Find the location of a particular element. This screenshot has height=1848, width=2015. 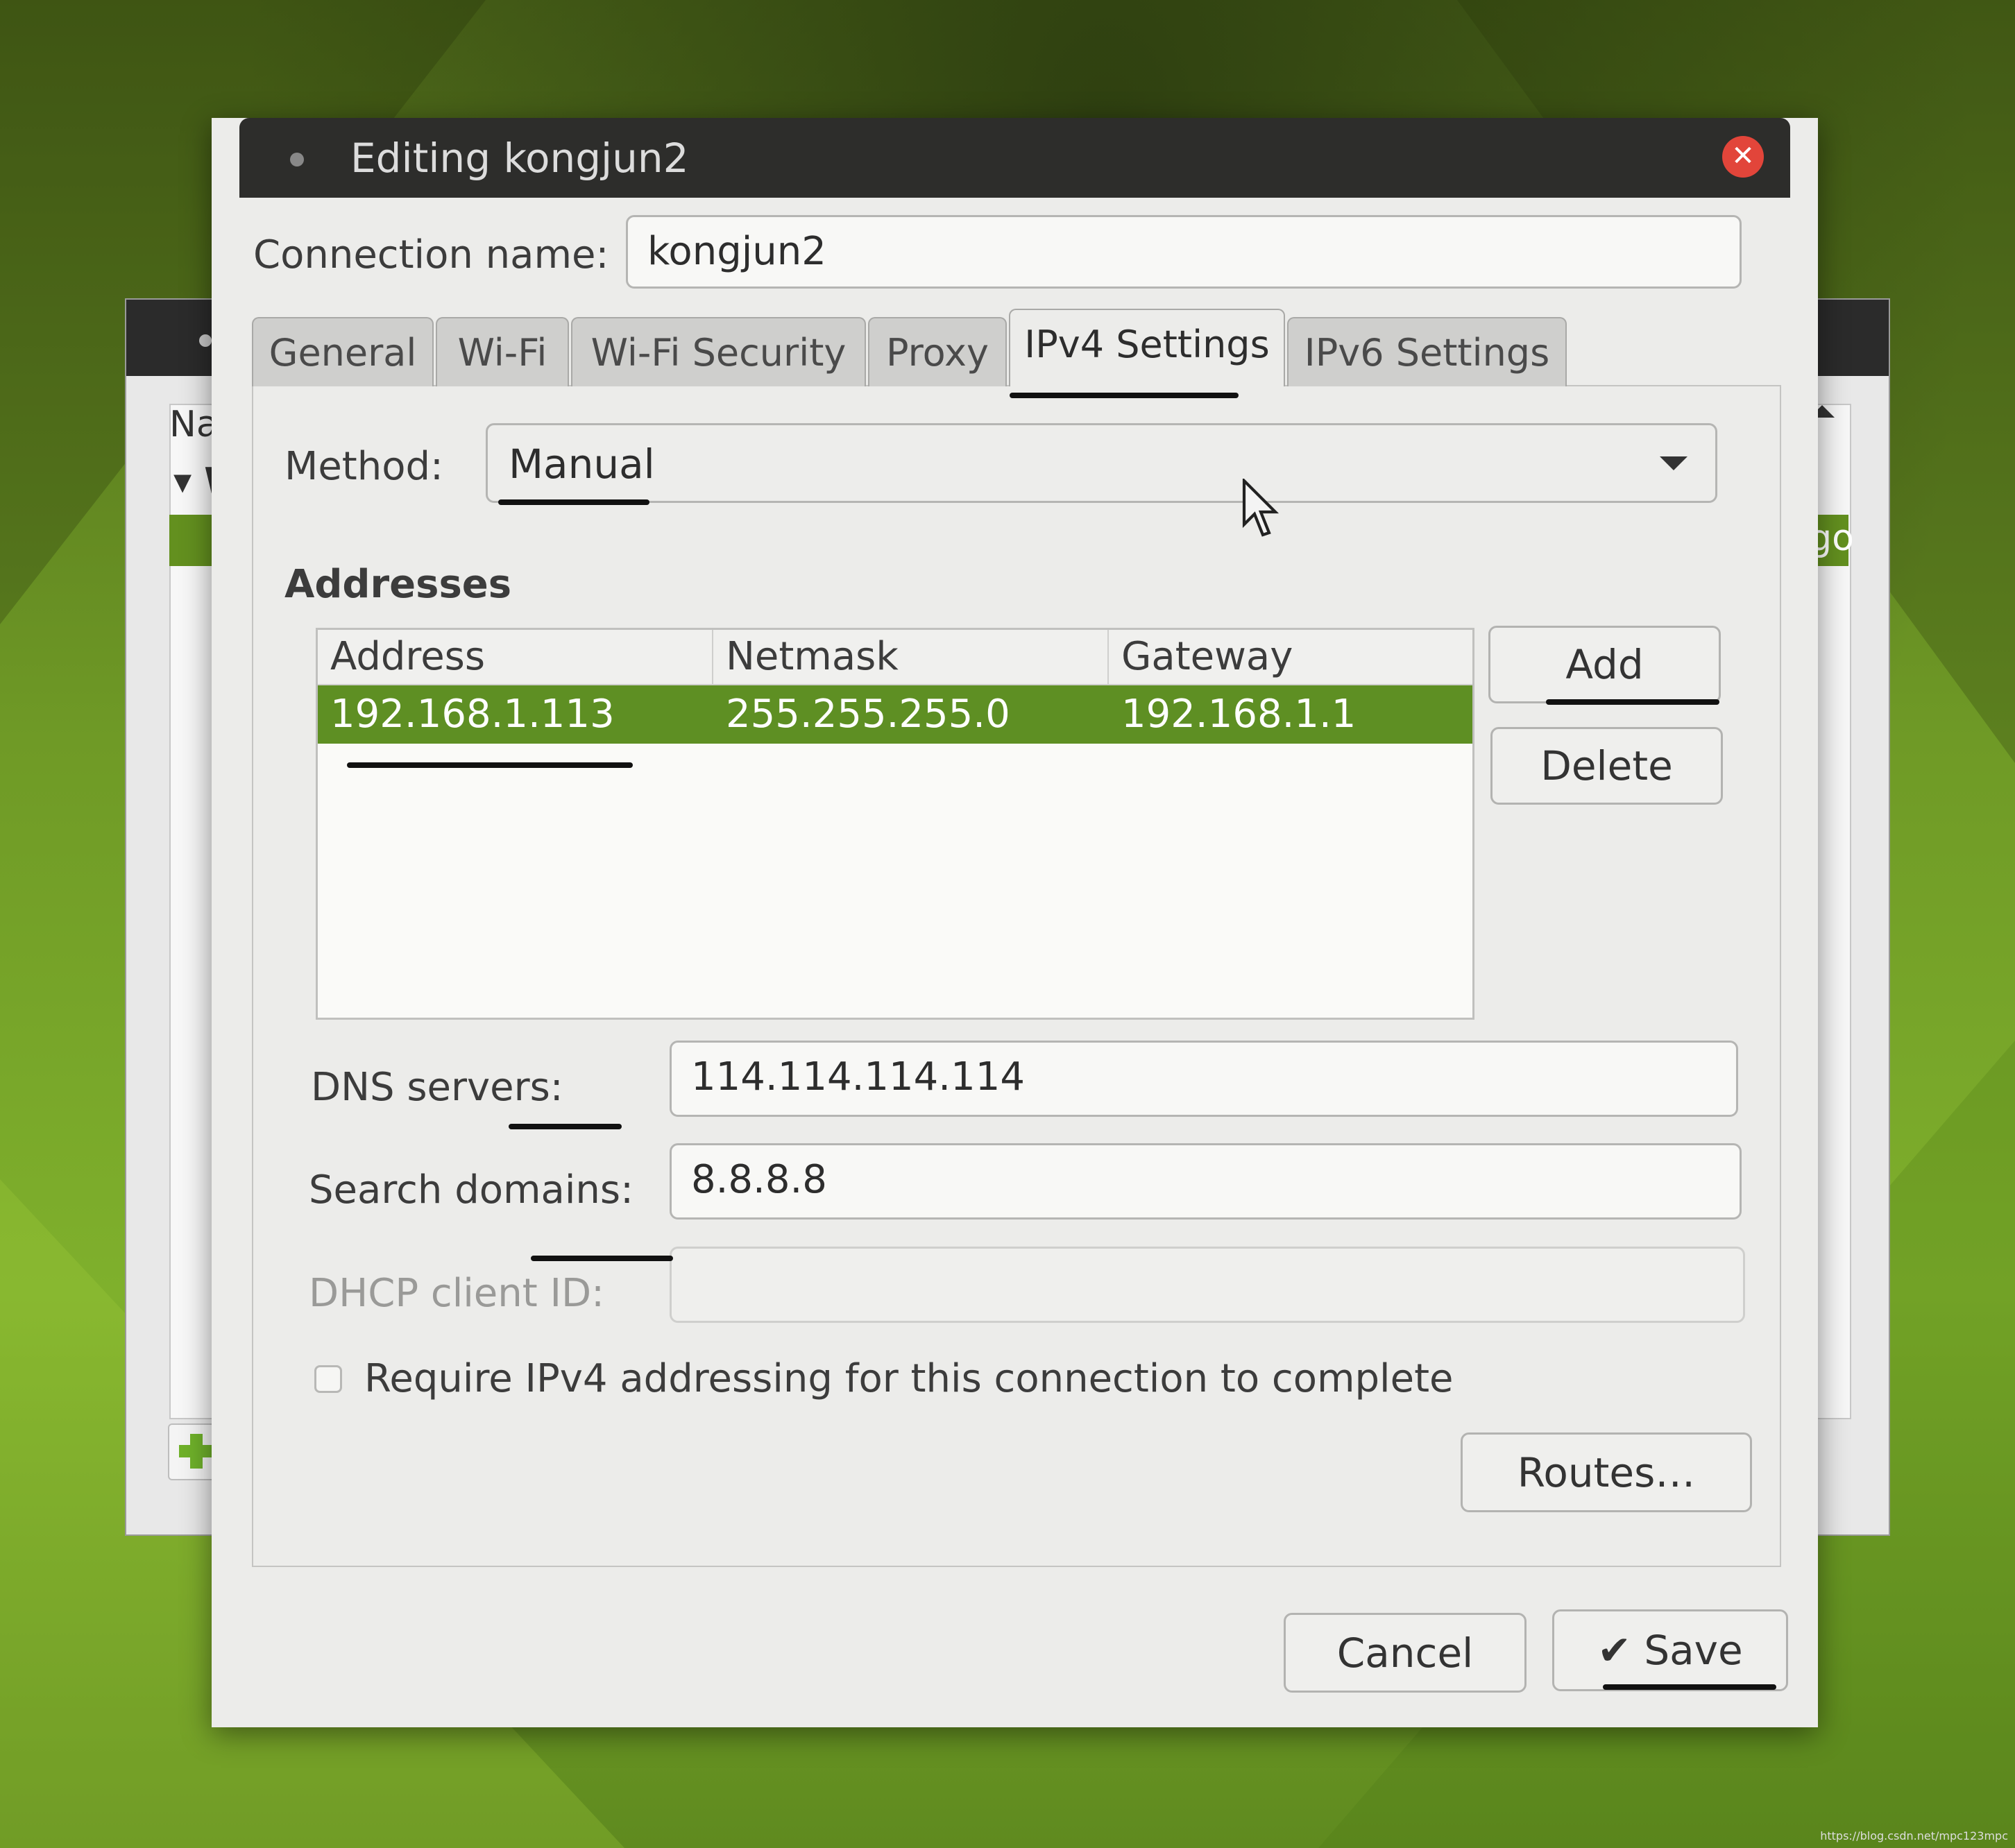

background-window-dot is located at coordinates (205, 340).